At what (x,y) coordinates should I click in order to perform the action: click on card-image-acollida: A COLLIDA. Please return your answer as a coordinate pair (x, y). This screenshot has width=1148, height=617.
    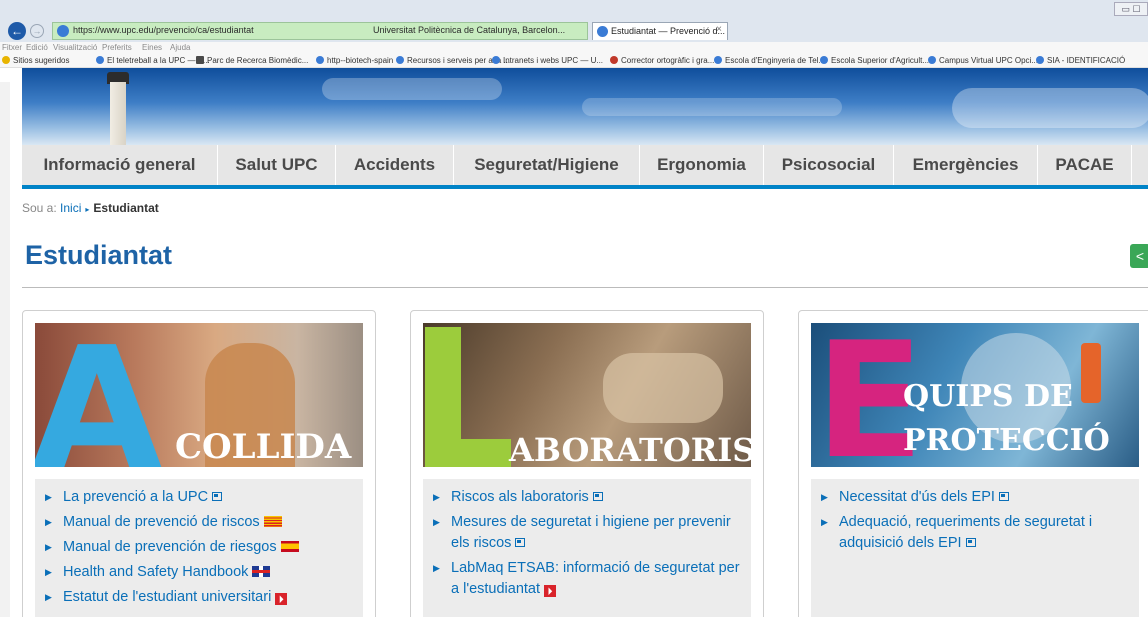
    Looking at the image, I should click on (199, 395).